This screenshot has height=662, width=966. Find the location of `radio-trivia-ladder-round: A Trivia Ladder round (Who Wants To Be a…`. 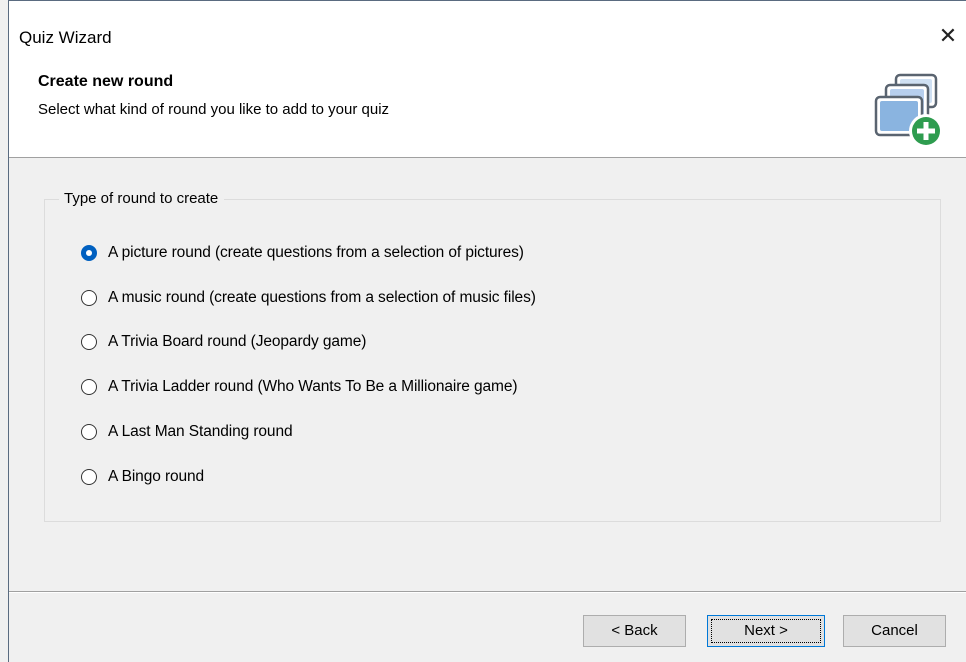

radio-trivia-ladder-round: A Trivia Ladder round (Who Wants To Be a… is located at coordinates (299, 387).